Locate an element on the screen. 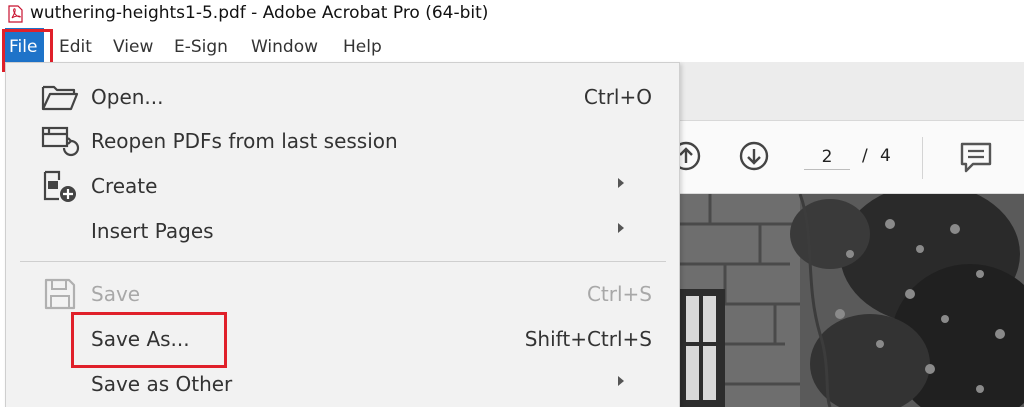 The width and height of the screenshot is (1024, 407). total-pages: 4 is located at coordinates (885, 156).